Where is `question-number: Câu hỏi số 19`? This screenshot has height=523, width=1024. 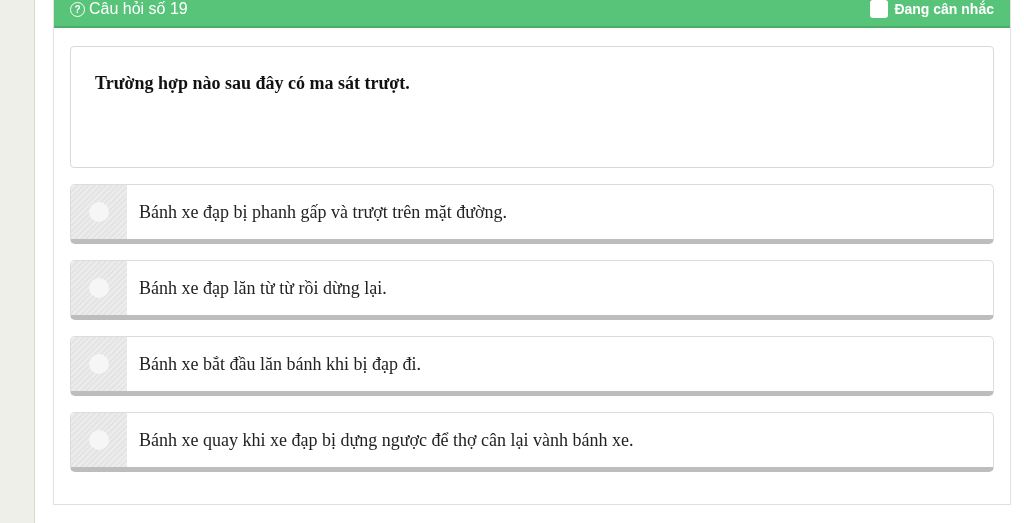 question-number: Câu hỏi số 19 is located at coordinates (138, 9).